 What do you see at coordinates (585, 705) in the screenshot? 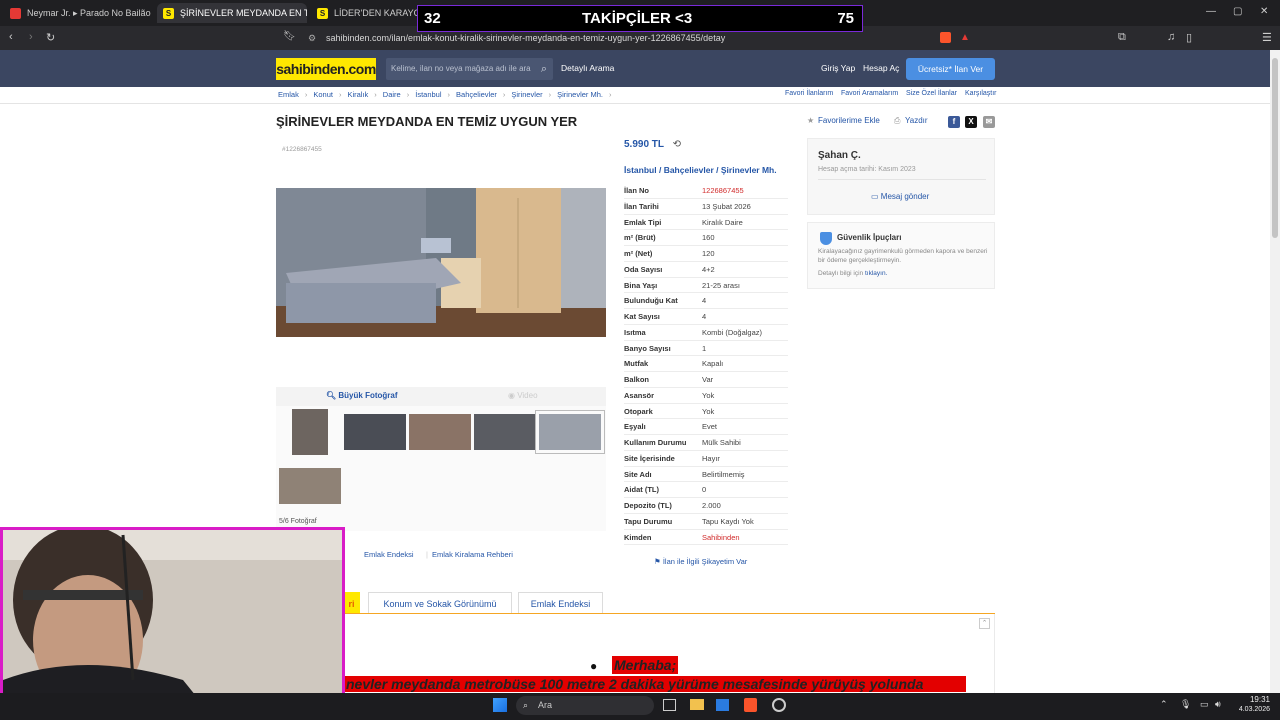
I see `taskbar-search: ⌕ Ara` at bounding box center [585, 705].